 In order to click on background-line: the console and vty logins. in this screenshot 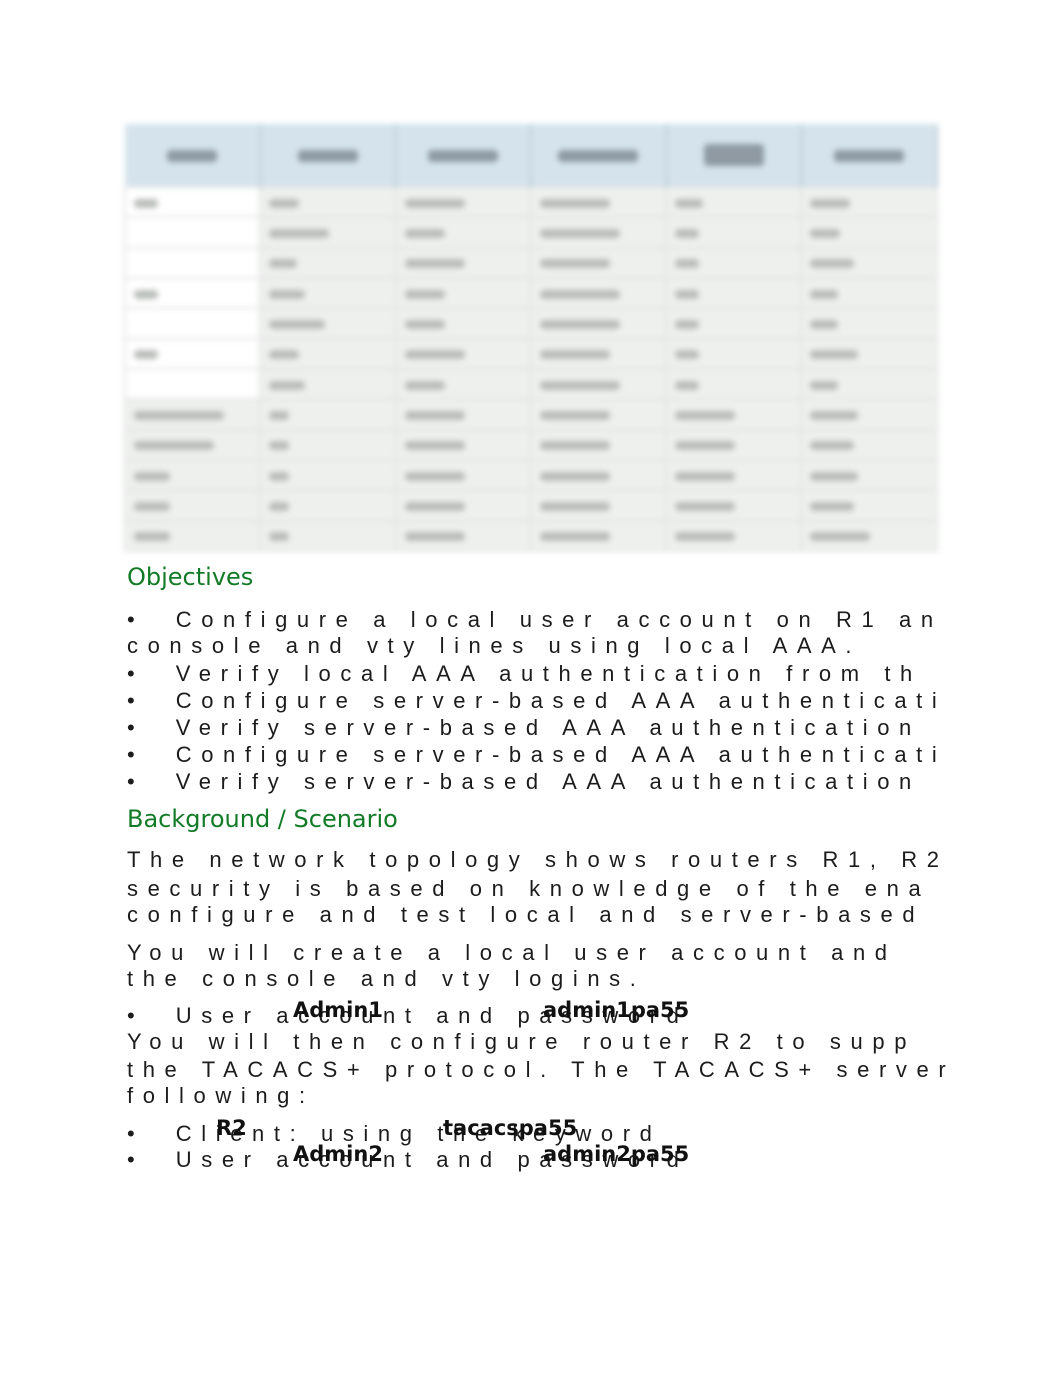, I will do `click(386, 978)`.